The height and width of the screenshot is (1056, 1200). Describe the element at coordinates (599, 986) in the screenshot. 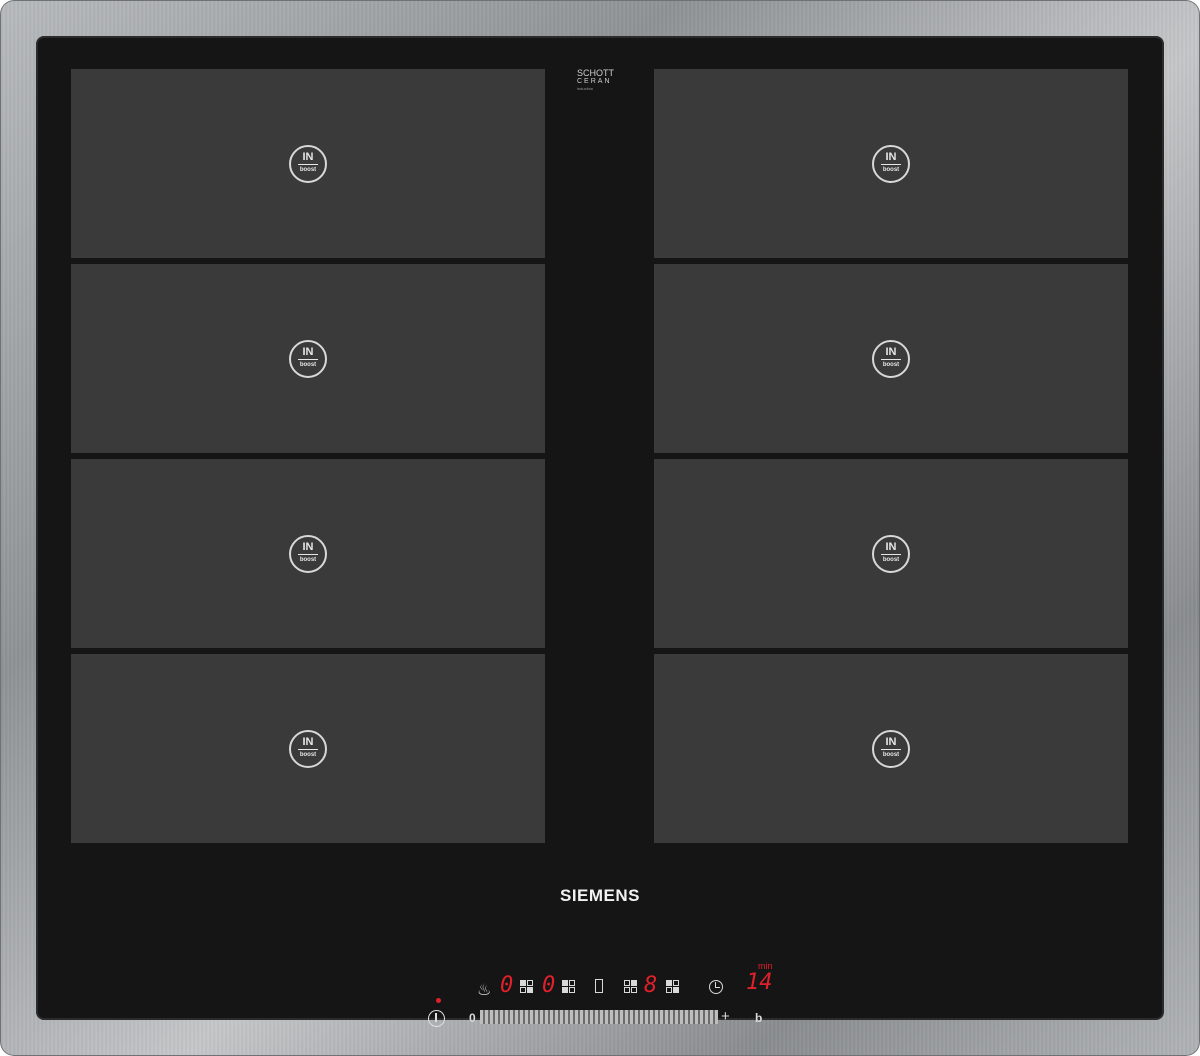

I see `zone-indicator-icon` at that location.